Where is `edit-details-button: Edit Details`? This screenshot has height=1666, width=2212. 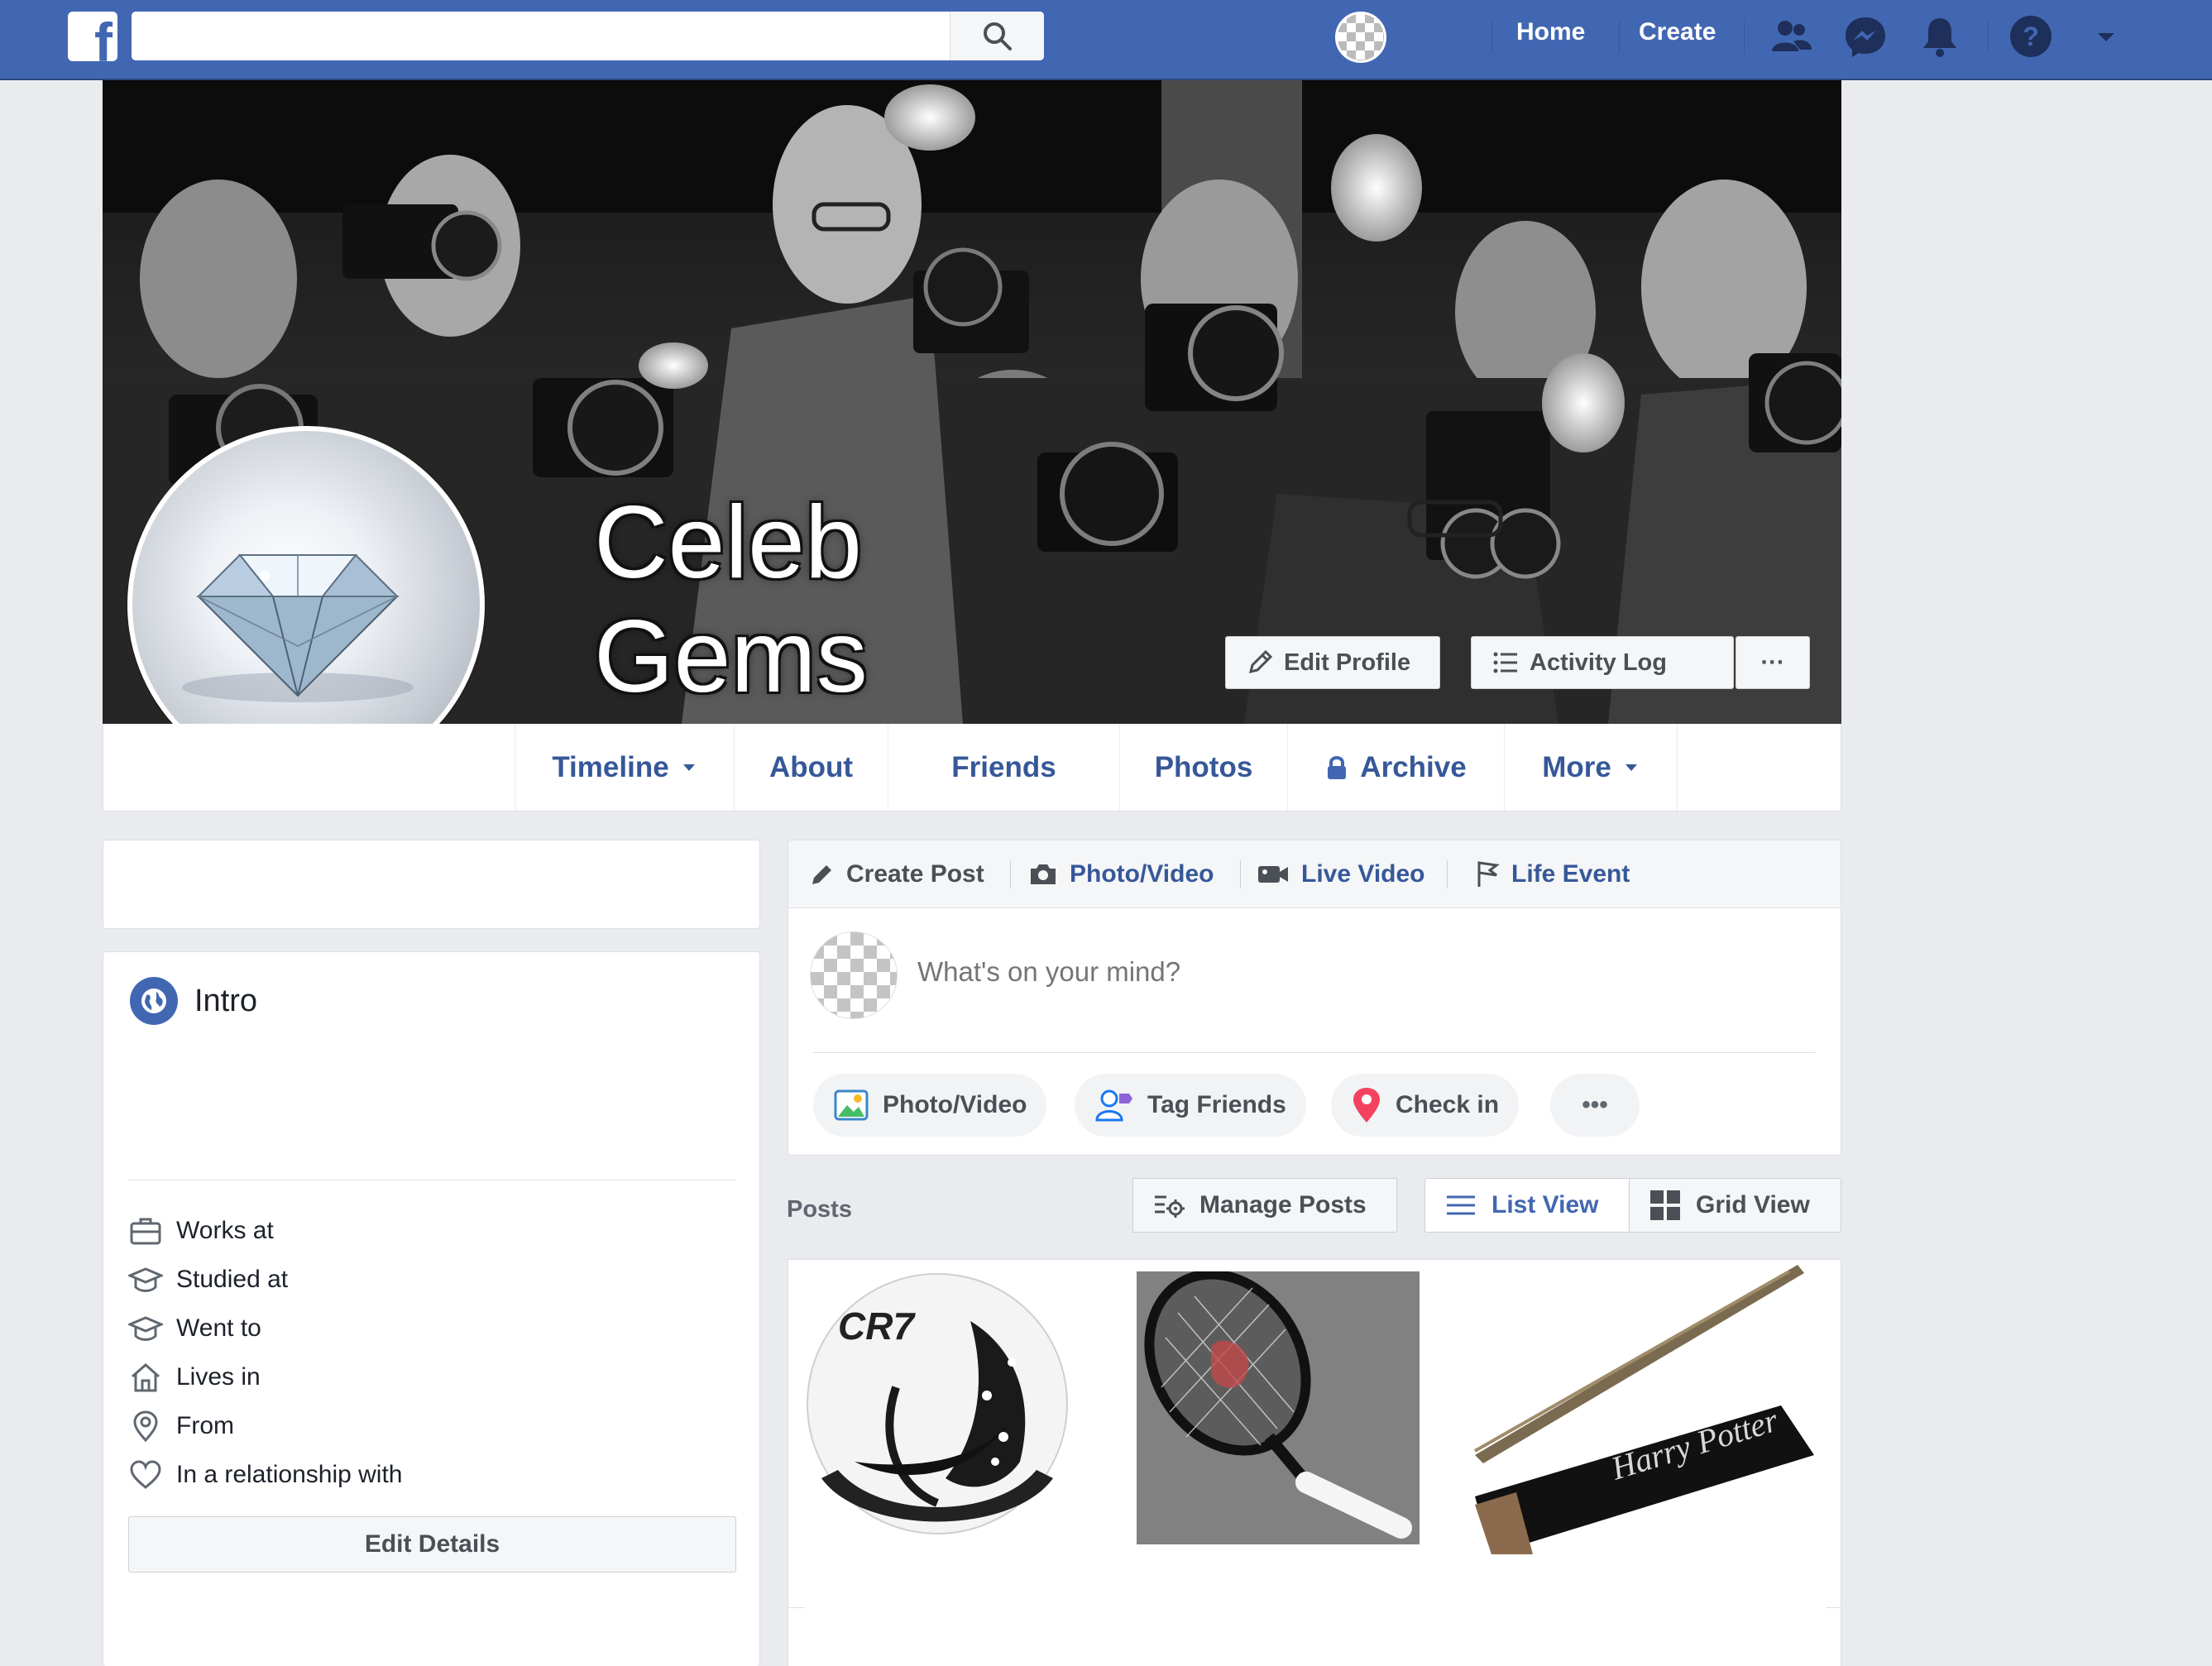 edit-details-button: Edit Details is located at coordinates (432, 1544).